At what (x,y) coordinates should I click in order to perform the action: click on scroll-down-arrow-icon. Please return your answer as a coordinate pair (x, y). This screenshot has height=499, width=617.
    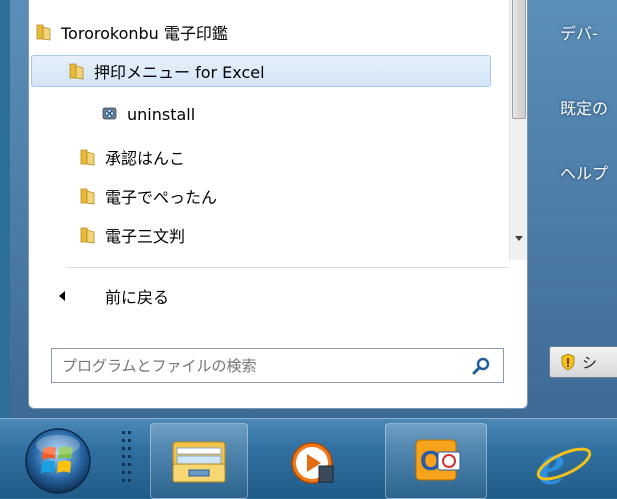
    Looking at the image, I should click on (519, 238).